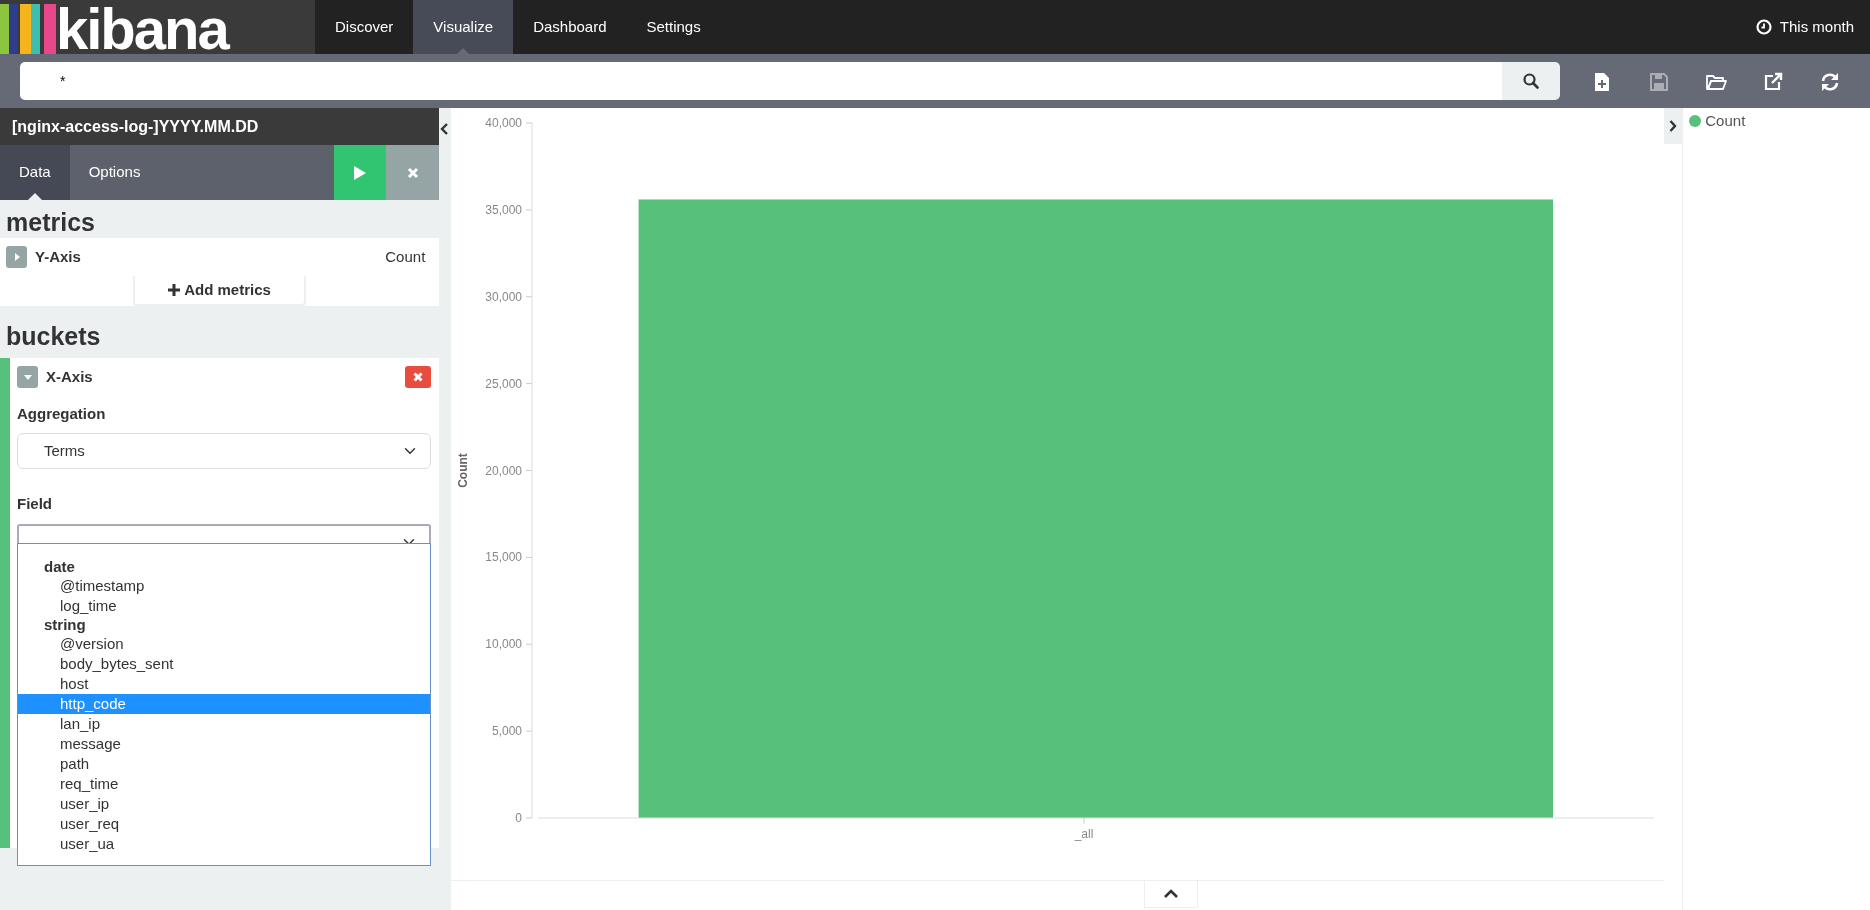 This screenshot has height=910, width=1870. I want to click on metric-value: Count, so click(405, 256).